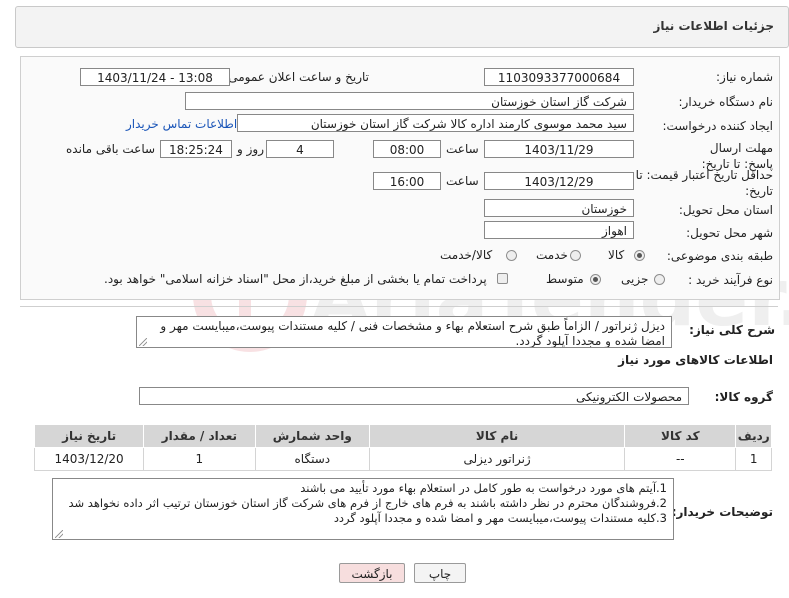 Image resolution: width=789 pixels, height=598 pixels. Describe the element at coordinates (680, 459) in the screenshot. I see `cell-code: --` at that location.